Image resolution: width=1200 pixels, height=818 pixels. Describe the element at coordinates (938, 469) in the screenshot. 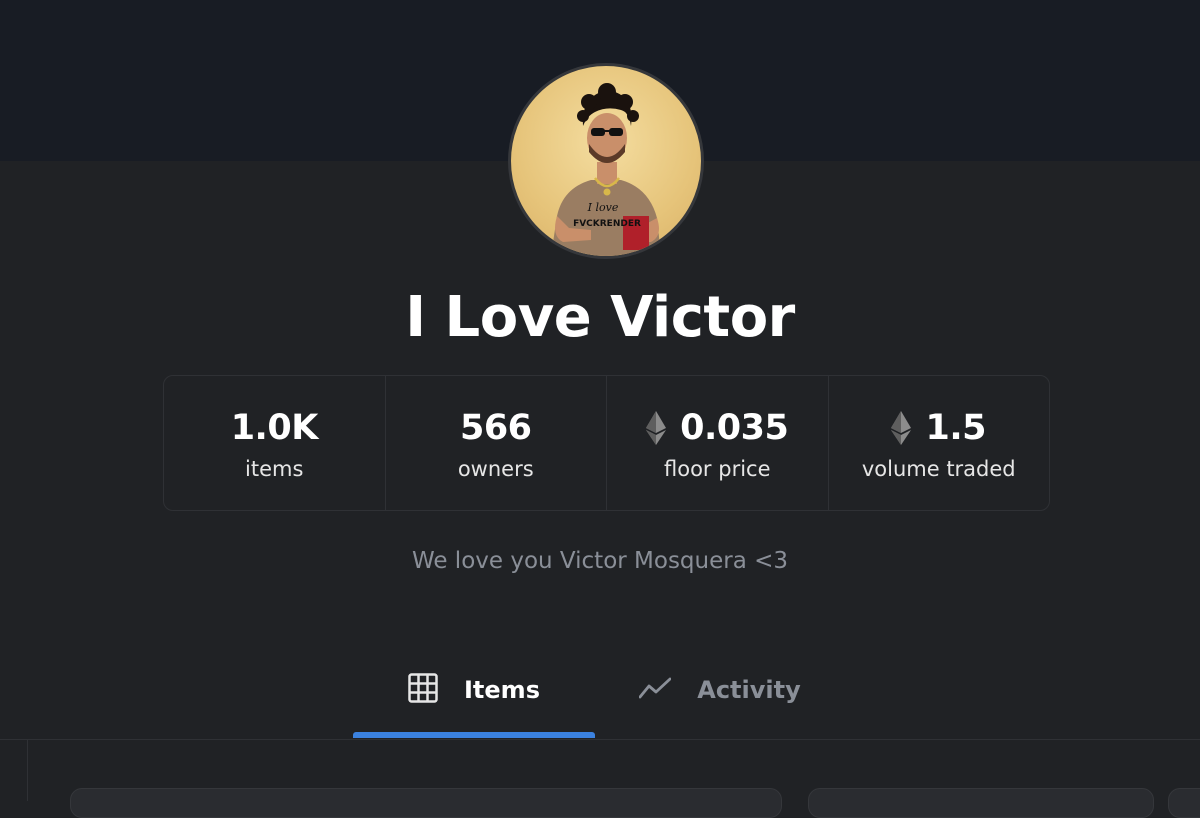

I see `stat-label: volume traded` at that location.